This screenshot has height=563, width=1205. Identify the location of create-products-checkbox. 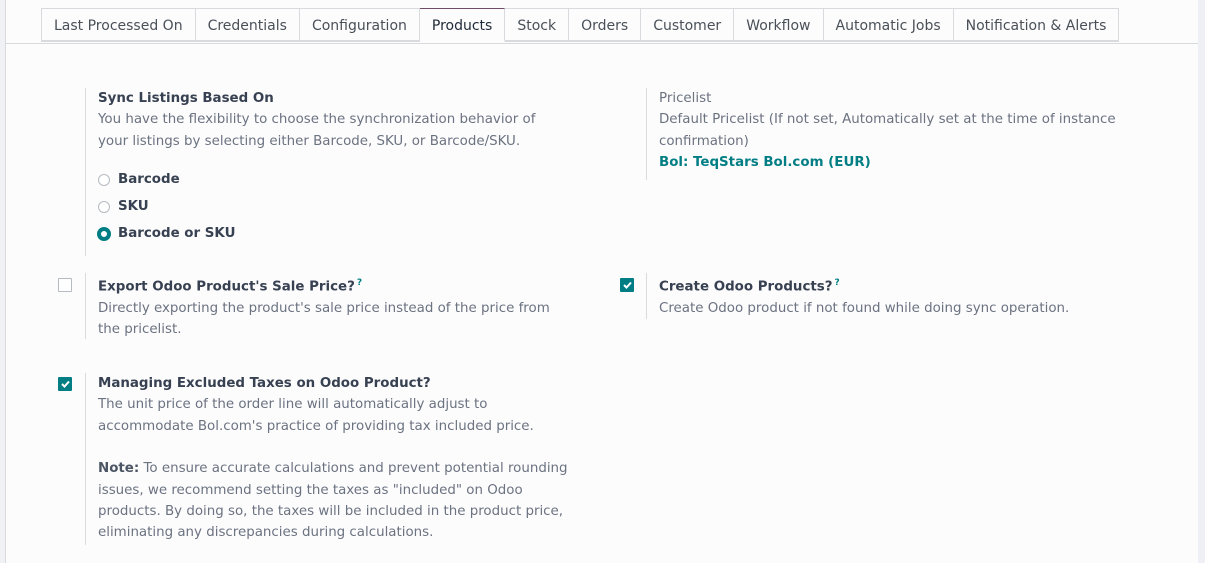
(627, 285).